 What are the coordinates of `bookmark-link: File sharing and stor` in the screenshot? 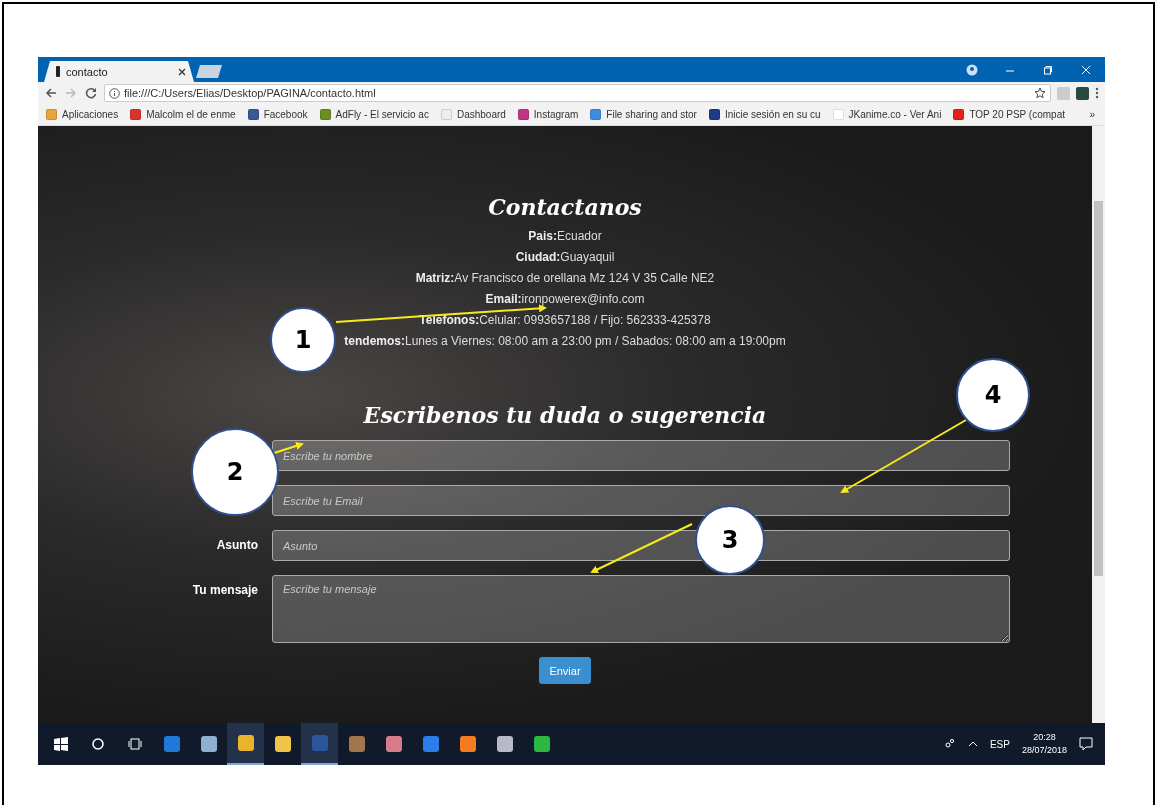 It's located at (651, 114).